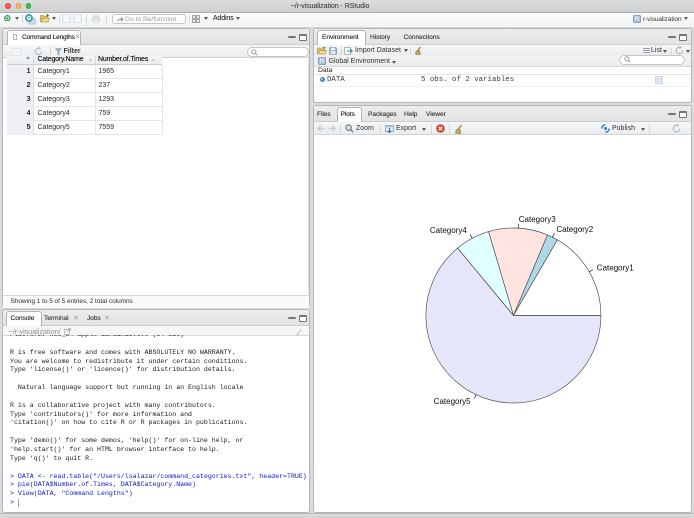 The height and width of the screenshot is (518, 694). What do you see at coordinates (537, 219) in the screenshot?
I see `svg-text: Category3` at bounding box center [537, 219].